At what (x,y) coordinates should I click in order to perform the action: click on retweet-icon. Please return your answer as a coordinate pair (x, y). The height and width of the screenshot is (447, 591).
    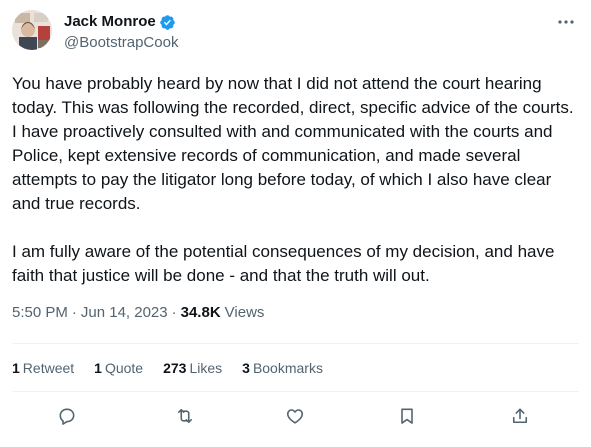
    Looking at the image, I should click on (185, 416).